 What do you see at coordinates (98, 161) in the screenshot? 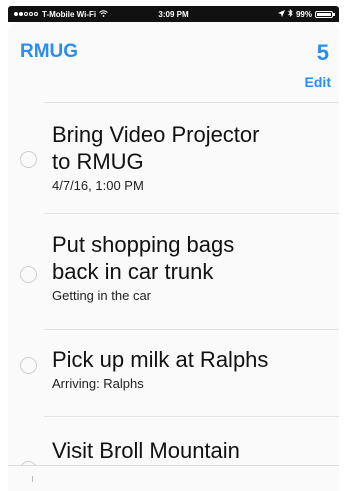
I see `reminder-title-line: to RMUG` at bounding box center [98, 161].